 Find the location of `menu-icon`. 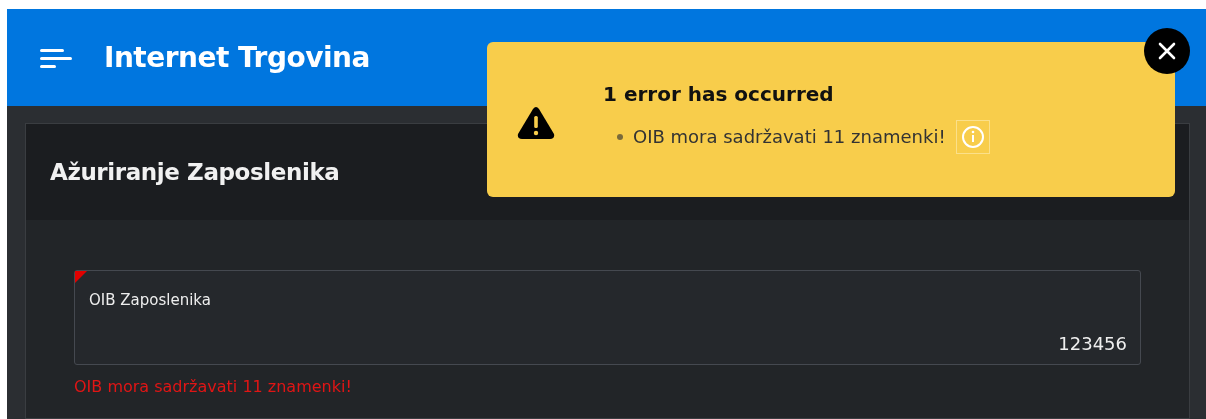

menu-icon is located at coordinates (57, 58).